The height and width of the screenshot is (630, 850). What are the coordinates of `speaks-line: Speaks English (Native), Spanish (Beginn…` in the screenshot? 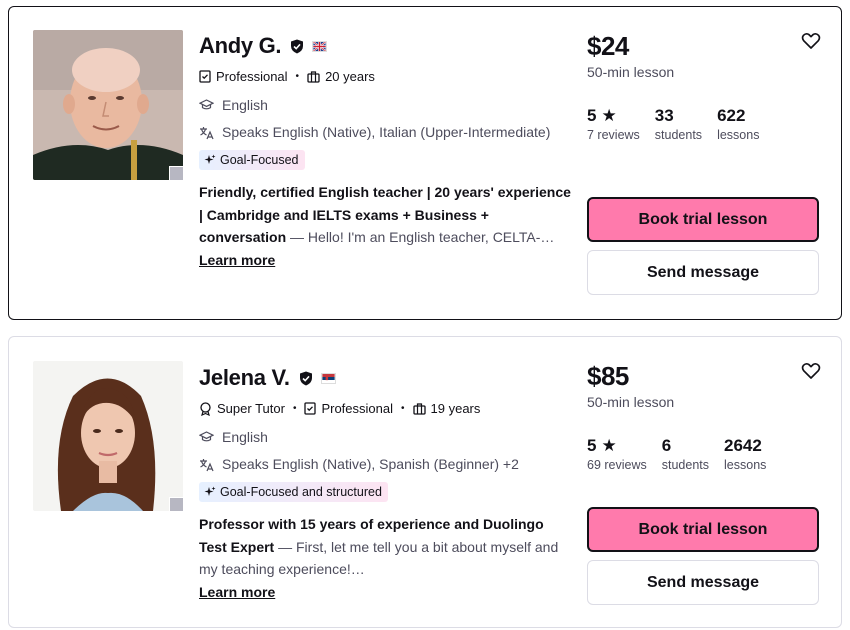 It's located at (389, 464).